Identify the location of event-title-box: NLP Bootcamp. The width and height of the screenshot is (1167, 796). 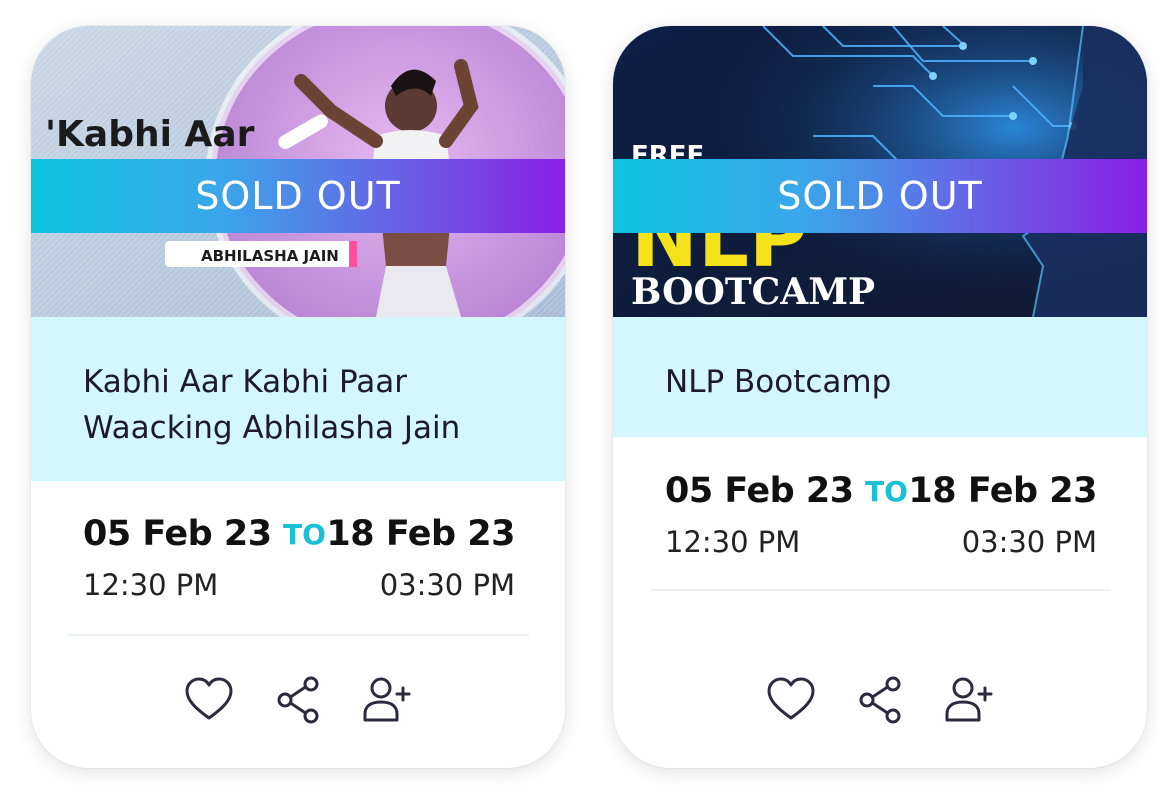
(880, 377).